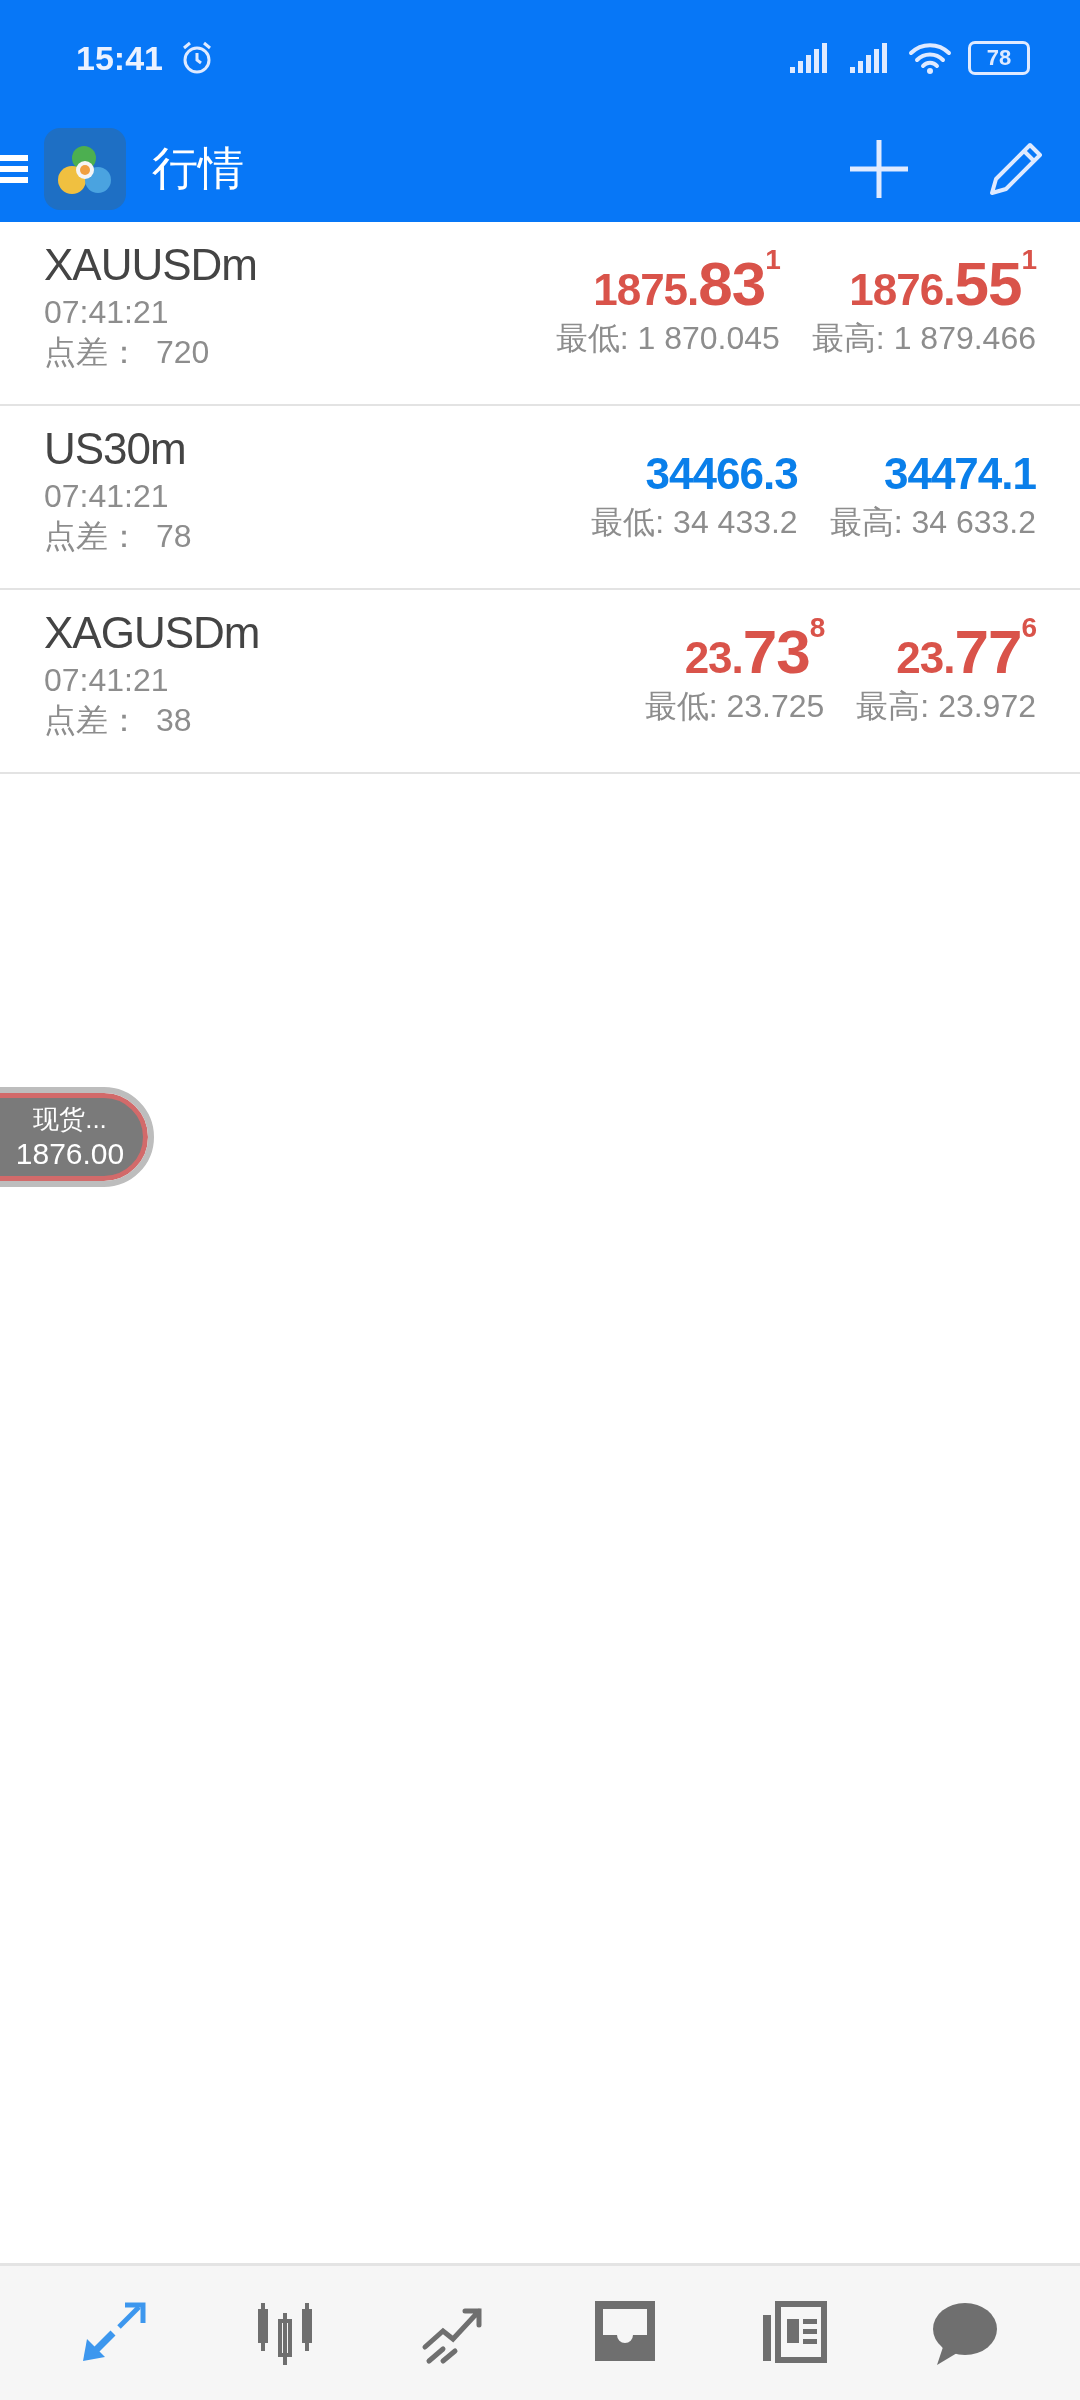 Image resolution: width=1080 pixels, height=2400 pixels. I want to click on wifi-icon, so click(930, 58).